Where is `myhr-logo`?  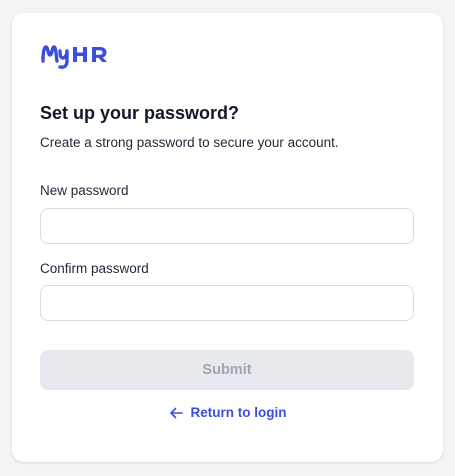
myhr-logo is located at coordinates (80, 55).